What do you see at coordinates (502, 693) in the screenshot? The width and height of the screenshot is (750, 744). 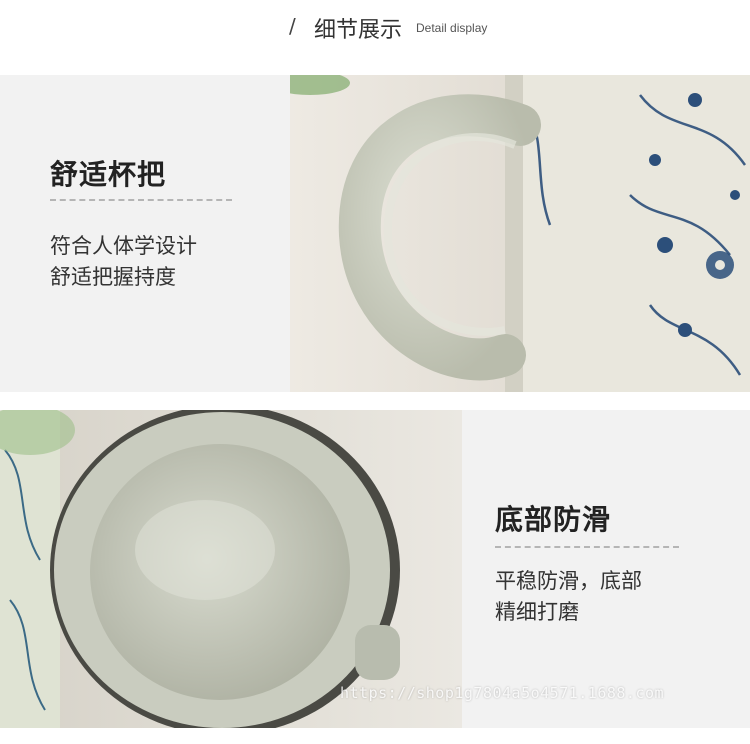 I see `watermark: https://shop1g7804a5o4571.1688.com` at bounding box center [502, 693].